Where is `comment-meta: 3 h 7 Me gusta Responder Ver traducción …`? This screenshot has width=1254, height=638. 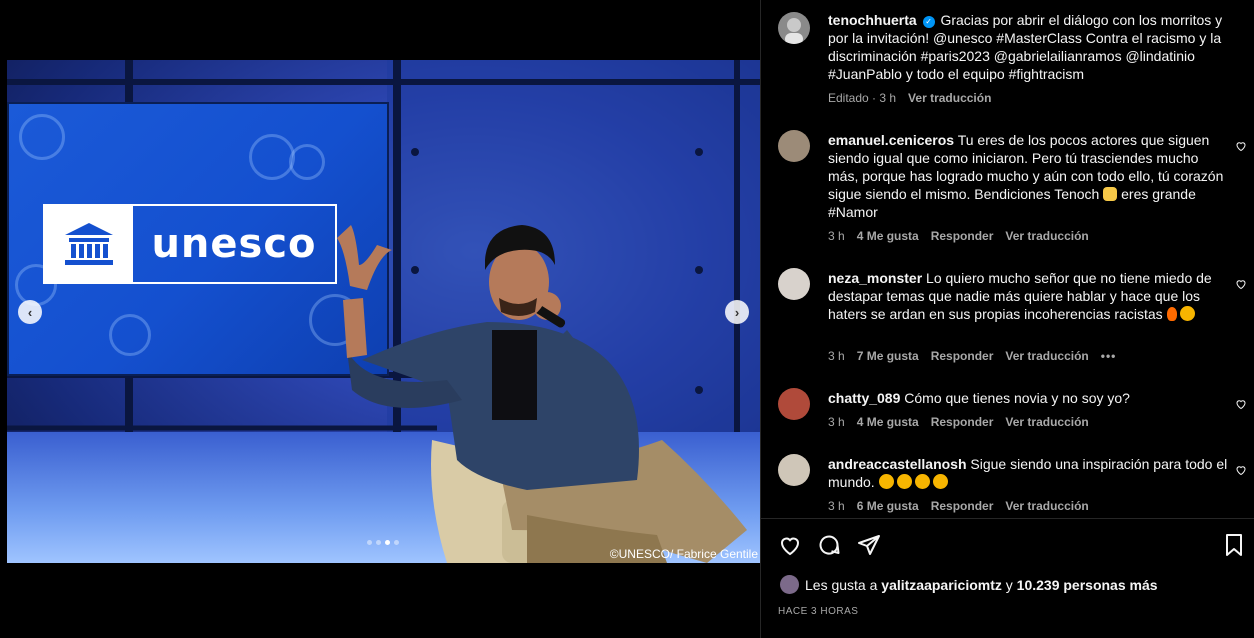 comment-meta: 3 h 7 Me gusta Responder Ver traducción … is located at coordinates (972, 356).